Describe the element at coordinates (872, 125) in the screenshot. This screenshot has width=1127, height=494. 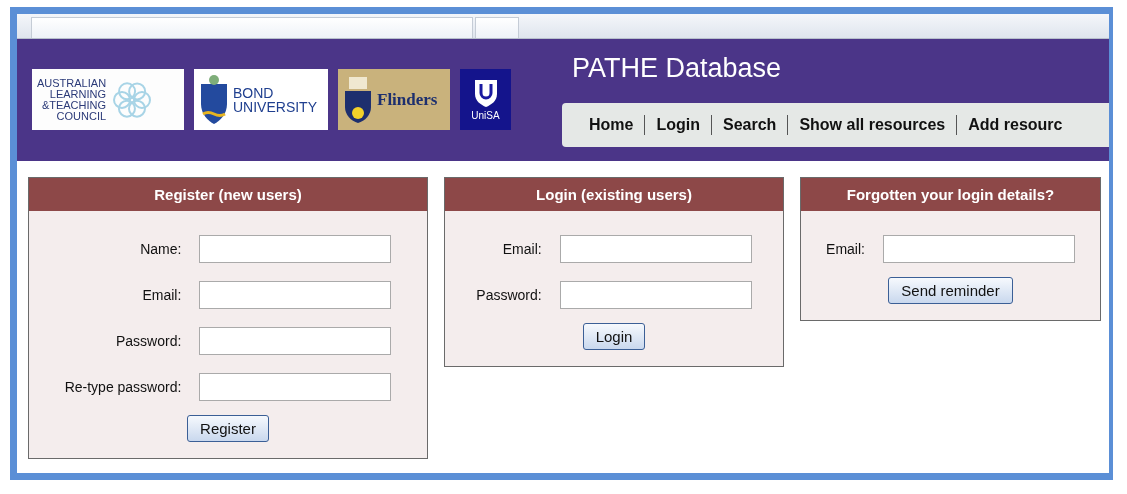
I see `nav-link: Show all resources` at that location.